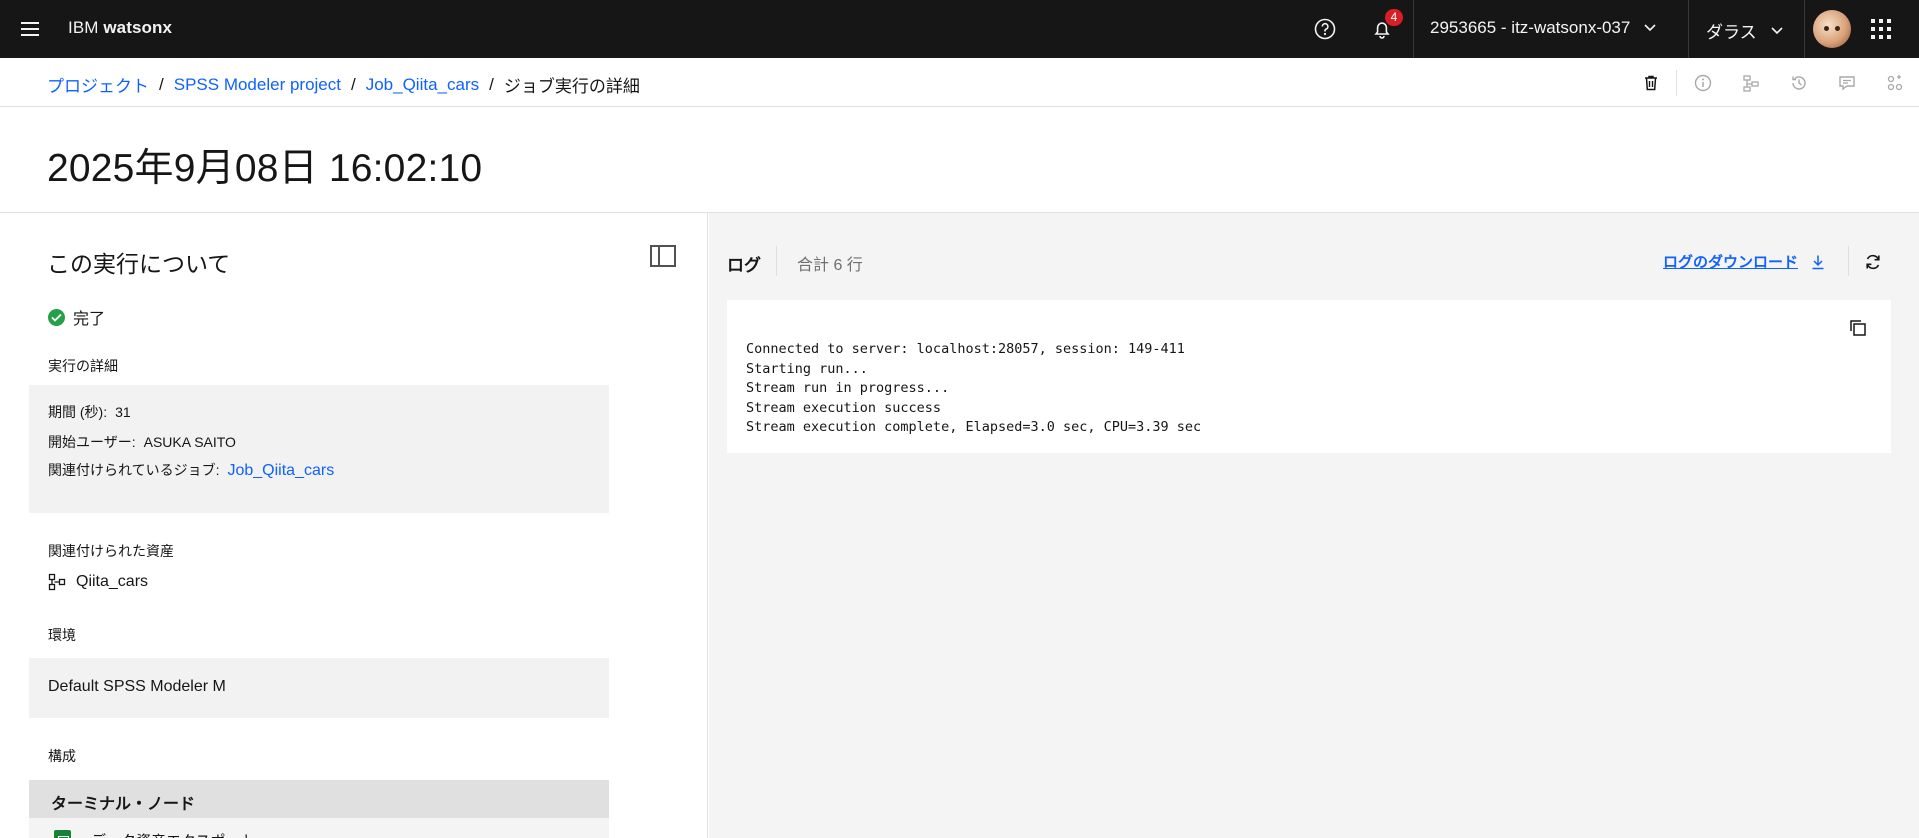 Image resolution: width=1919 pixels, height=838 pixels. I want to click on flow-icon, so click(57, 582).